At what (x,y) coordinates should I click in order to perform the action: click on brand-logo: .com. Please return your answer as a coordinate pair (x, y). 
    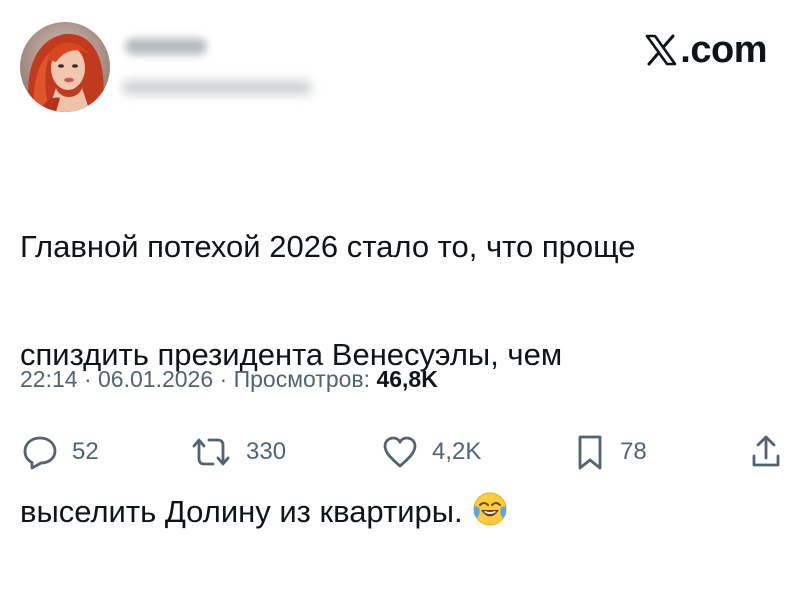
    Looking at the image, I should click on (705, 50).